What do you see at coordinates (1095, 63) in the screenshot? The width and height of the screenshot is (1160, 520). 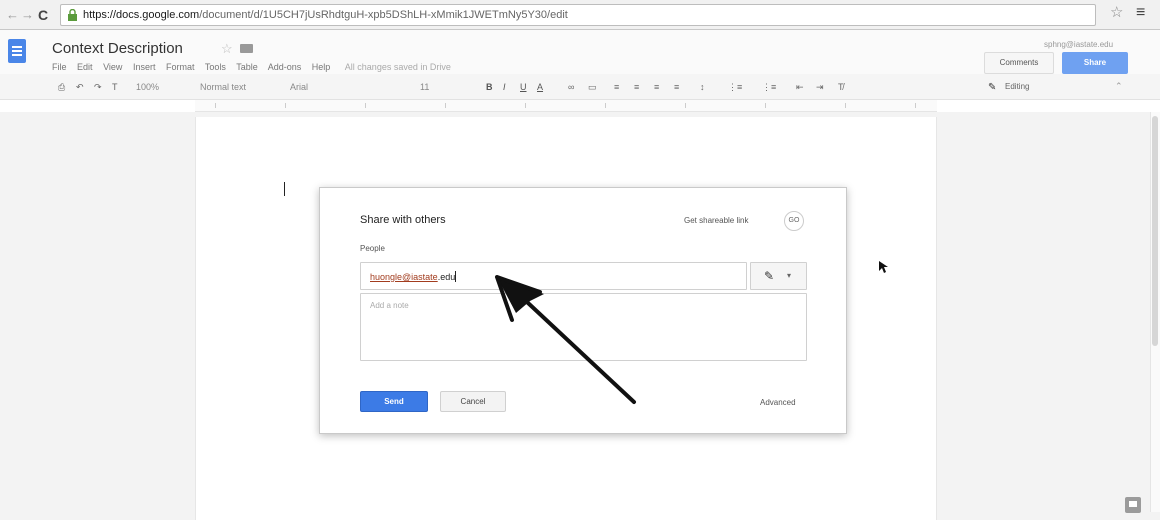 I see `share-button: Share` at bounding box center [1095, 63].